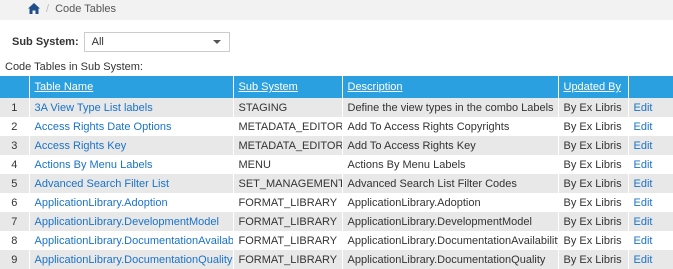 The image size is (673, 269). I want to click on section-title: Code Tables in Sub System:, so click(74, 67).